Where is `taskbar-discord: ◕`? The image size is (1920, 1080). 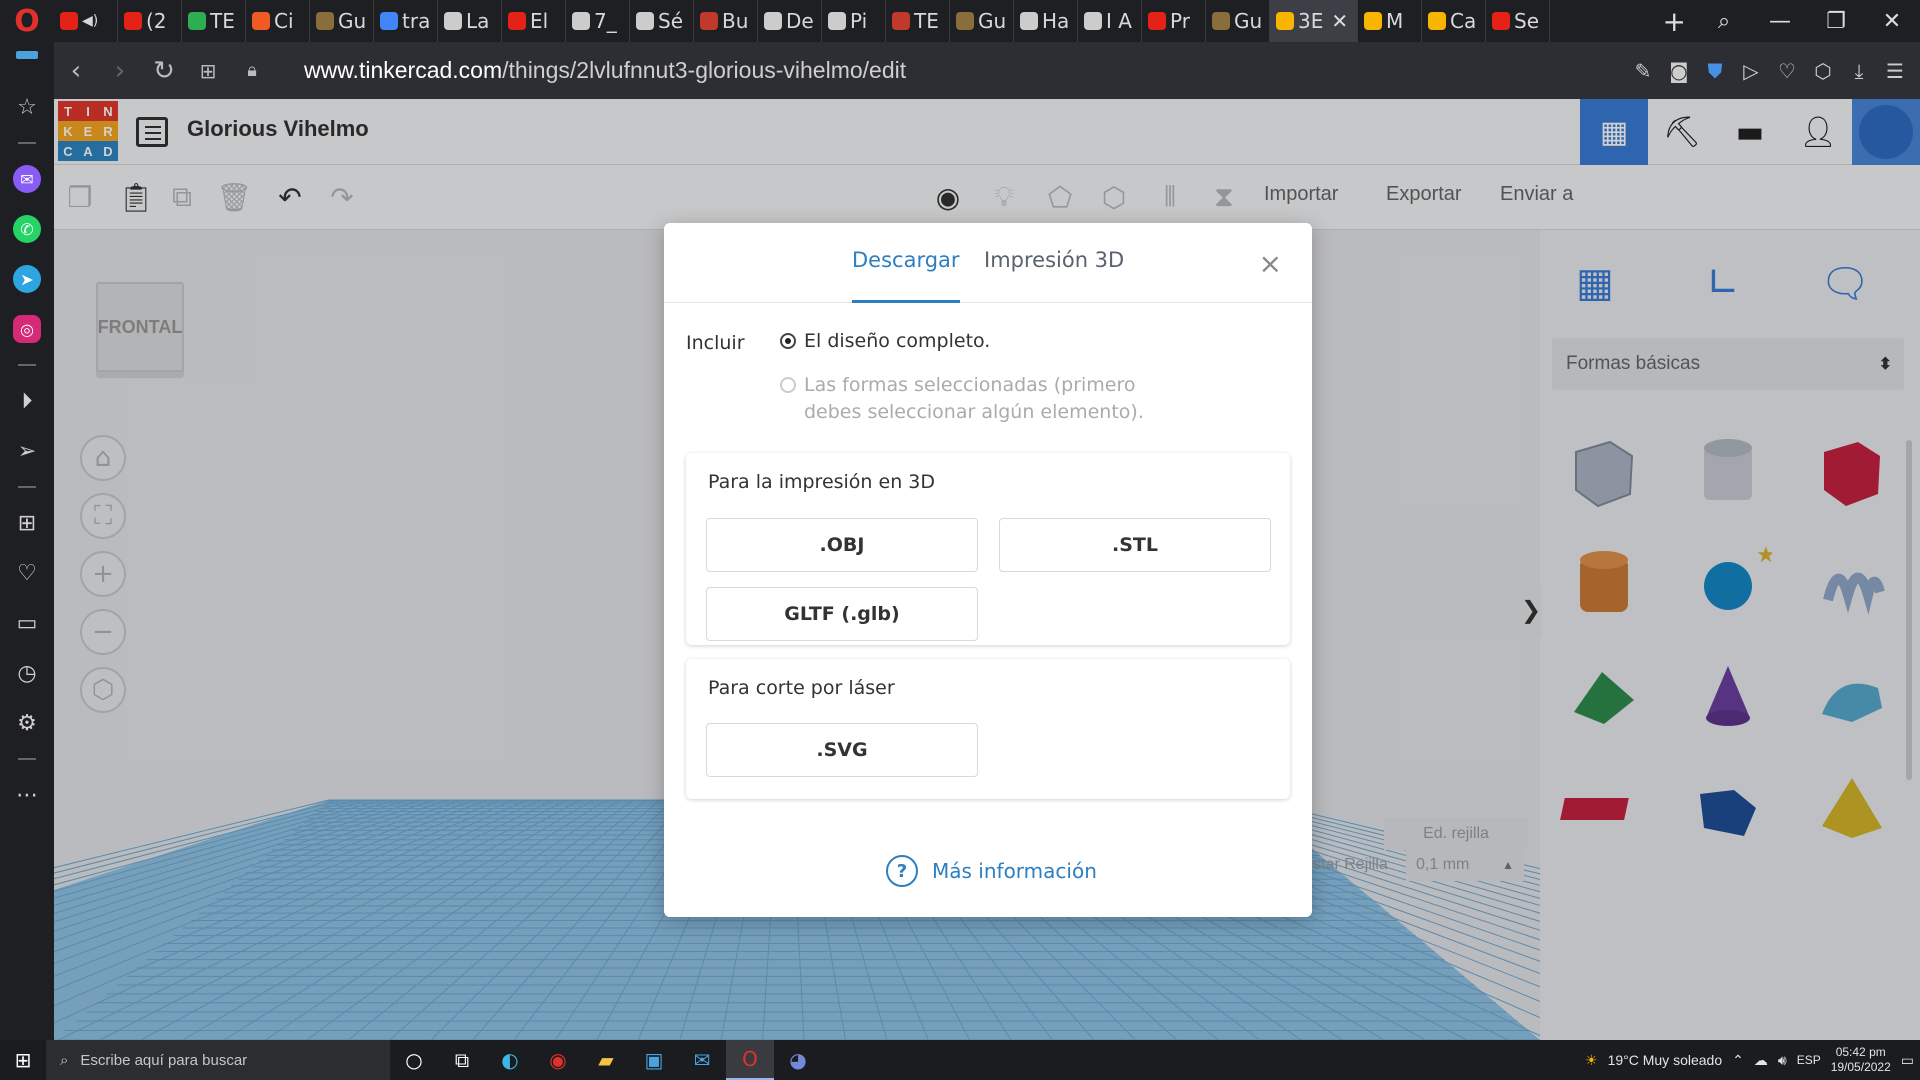
taskbar-discord: ◕ is located at coordinates (798, 1060).